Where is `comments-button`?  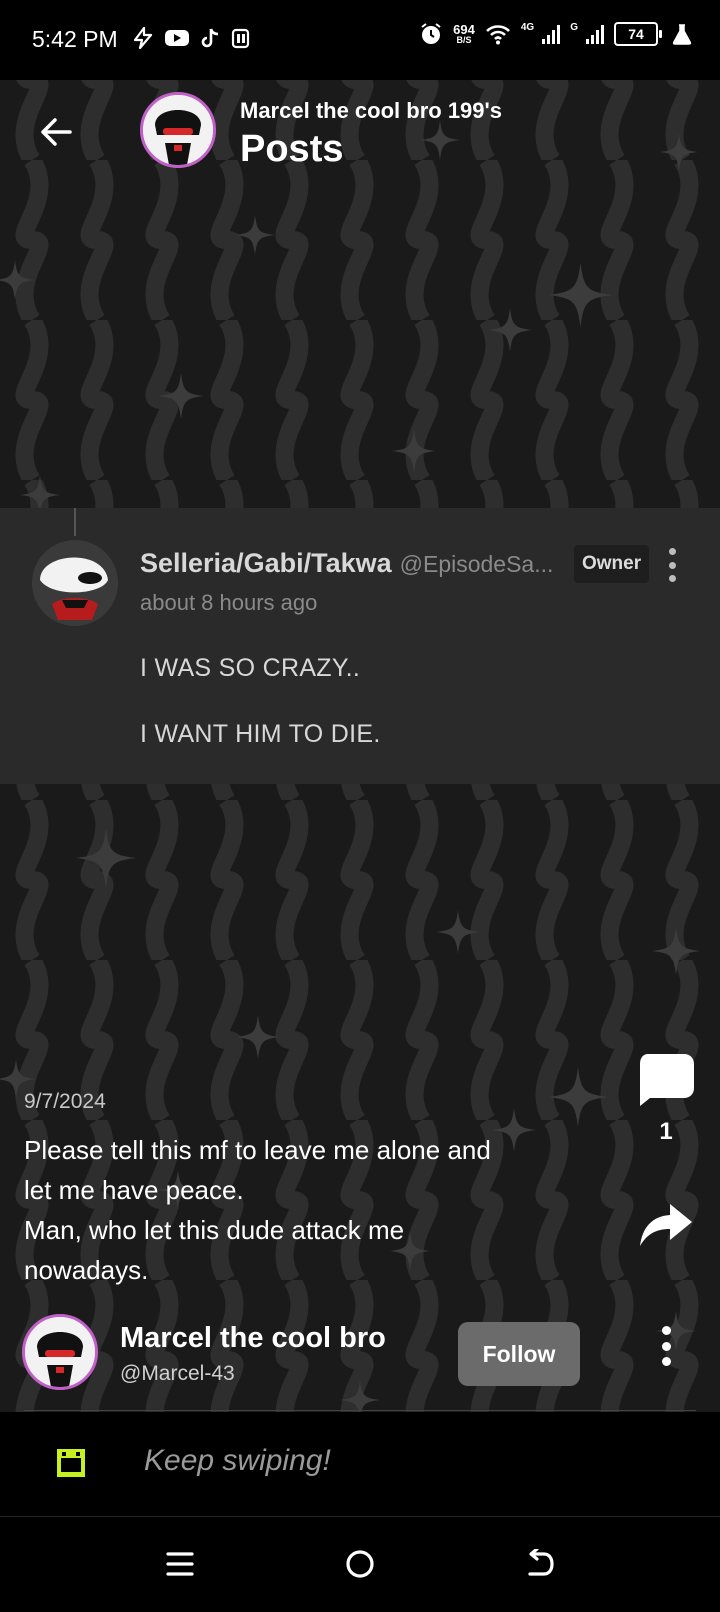 comments-button is located at coordinates (666, 1080).